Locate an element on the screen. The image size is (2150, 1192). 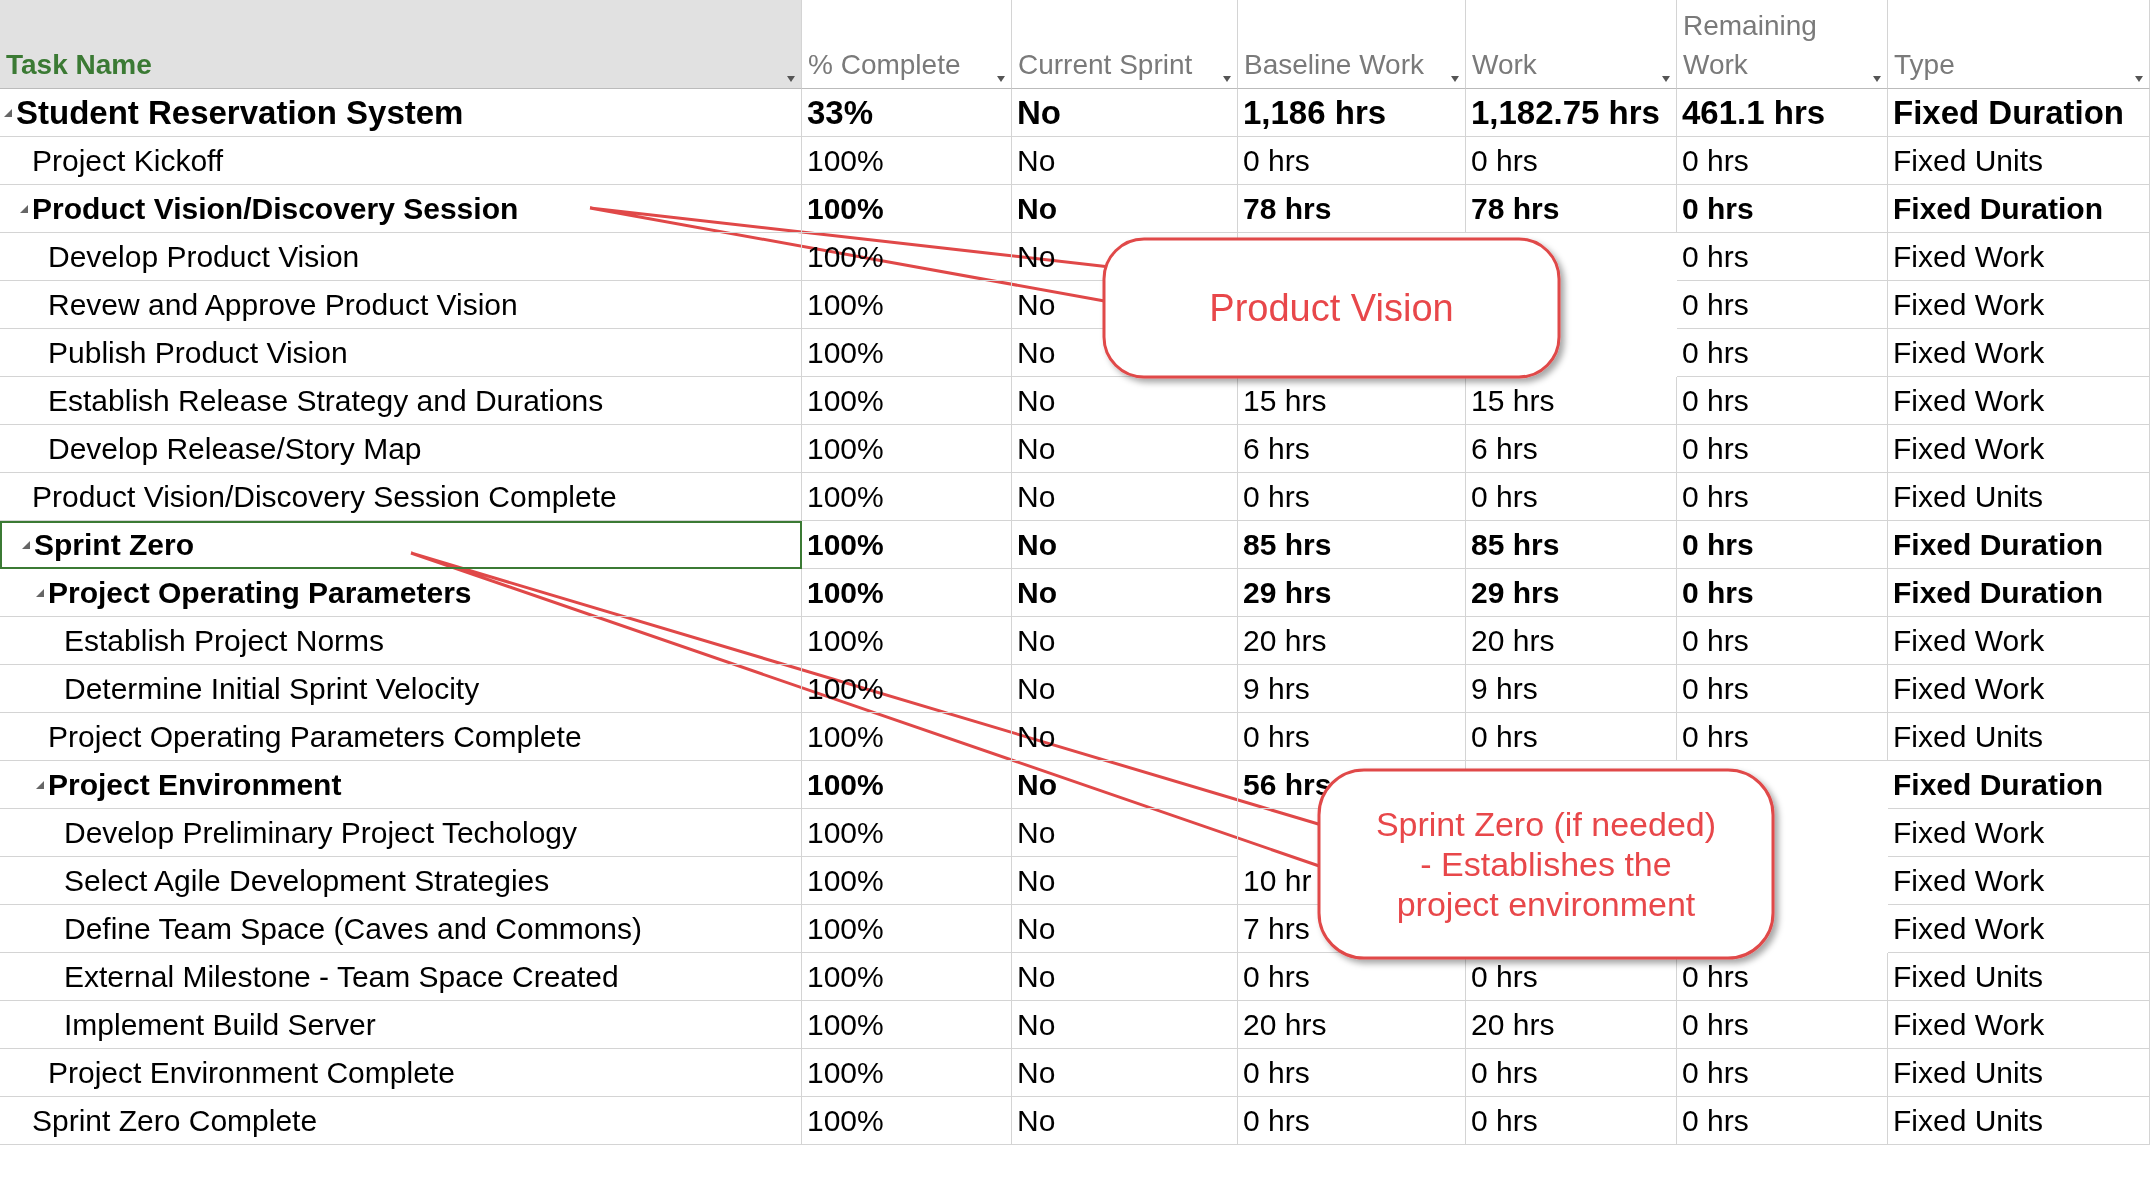
task-name: Select Agile Development Strategies is located at coordinates (307, 880).